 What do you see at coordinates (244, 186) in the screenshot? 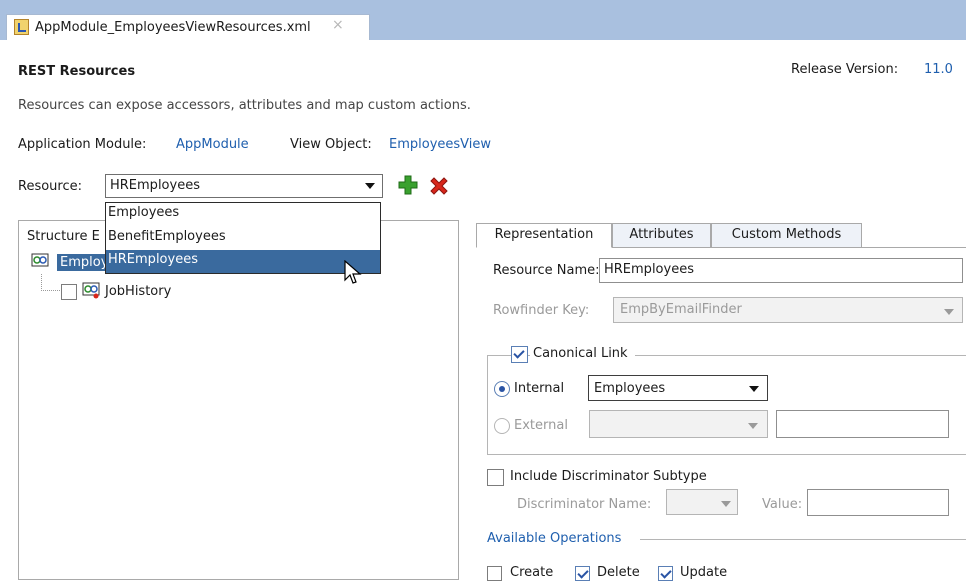
I see `resource-select: HREmployees` at bounding box center [244, 186].